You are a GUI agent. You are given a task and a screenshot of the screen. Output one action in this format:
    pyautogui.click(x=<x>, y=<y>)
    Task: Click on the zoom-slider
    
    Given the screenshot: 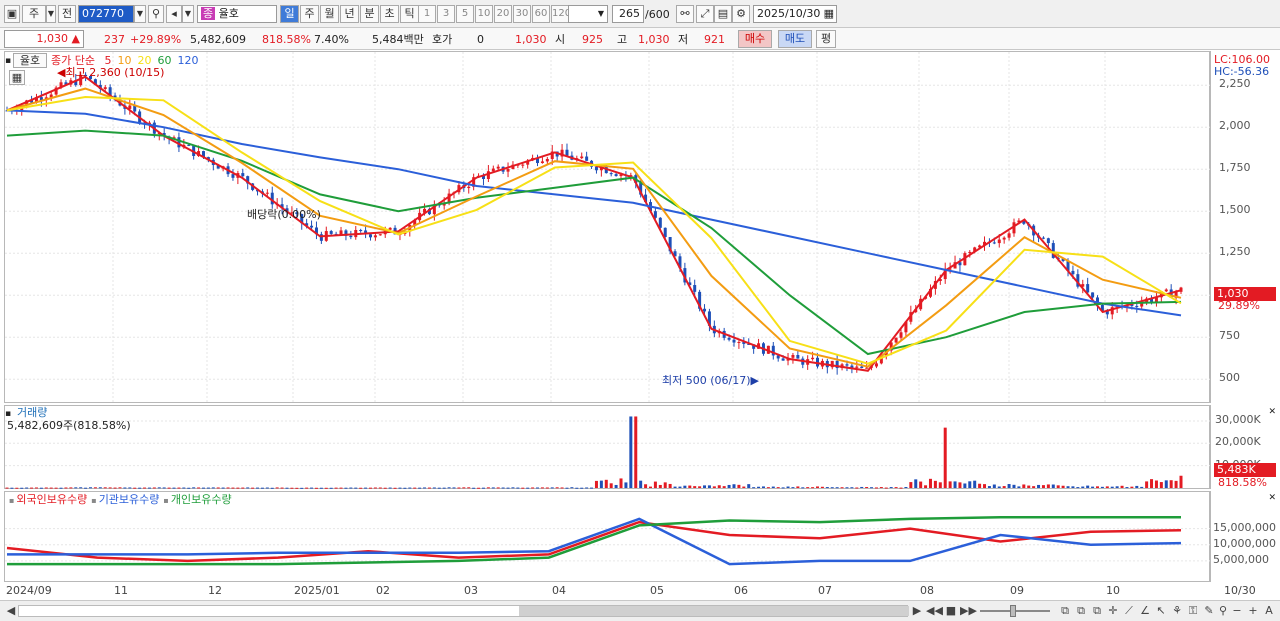 What is the action you would take?
    pyautogui.click(x=1015, y=611)
    